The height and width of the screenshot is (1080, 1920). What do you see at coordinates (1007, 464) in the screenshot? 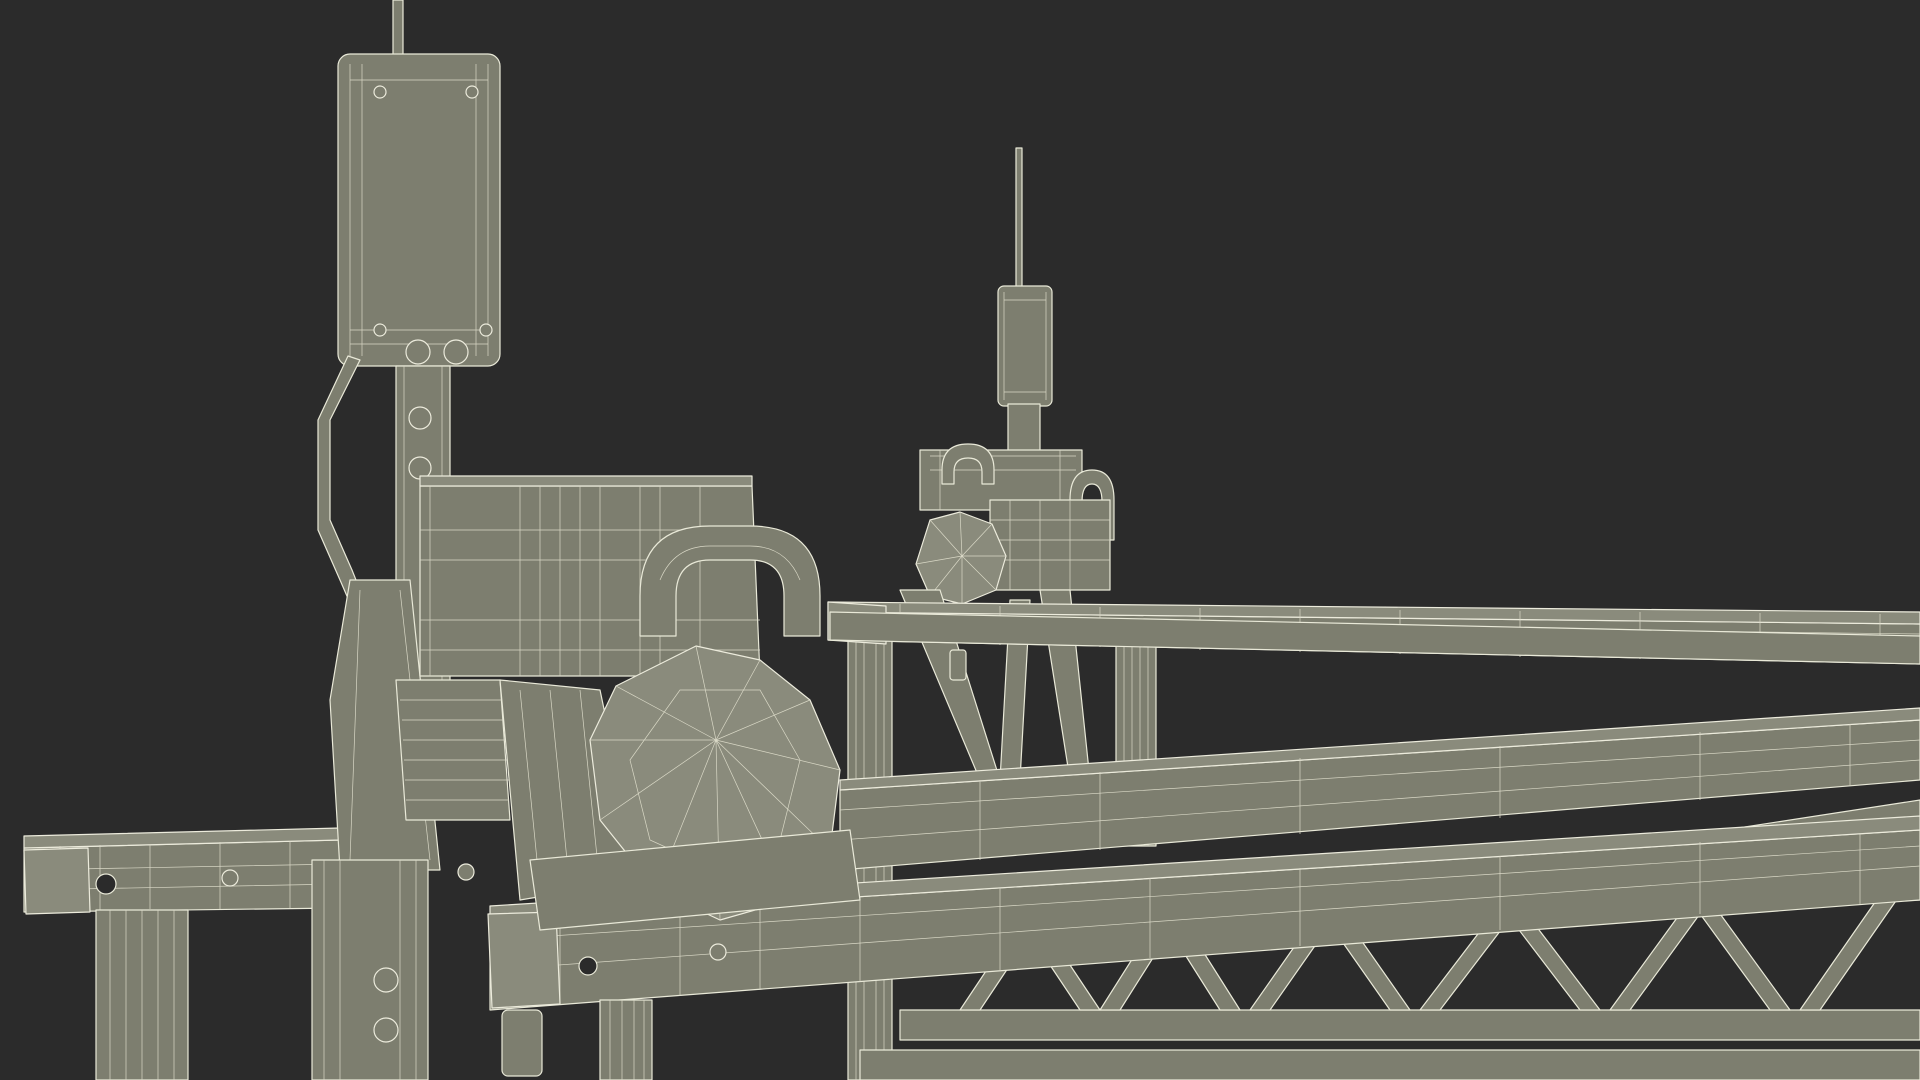
I see `far-motor-assembly` at bounding box center [1007, 464].